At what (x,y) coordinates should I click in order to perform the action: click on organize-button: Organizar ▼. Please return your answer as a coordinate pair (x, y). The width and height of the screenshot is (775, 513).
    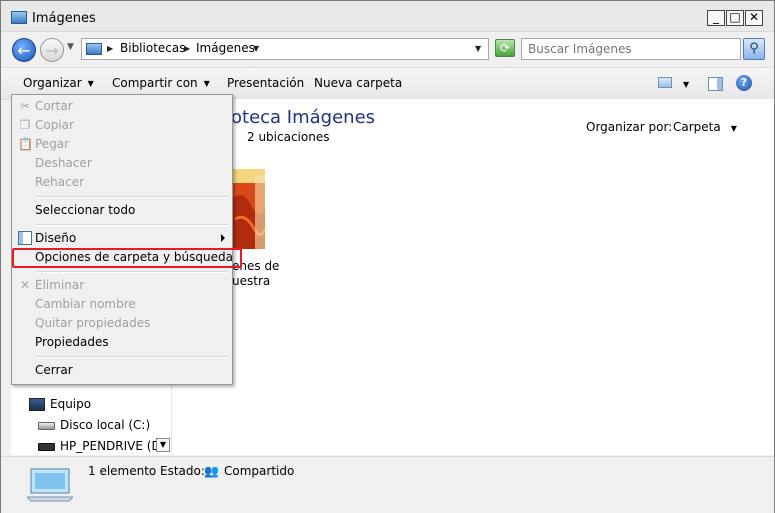
    Looking at the image, I should click on (58, 83).